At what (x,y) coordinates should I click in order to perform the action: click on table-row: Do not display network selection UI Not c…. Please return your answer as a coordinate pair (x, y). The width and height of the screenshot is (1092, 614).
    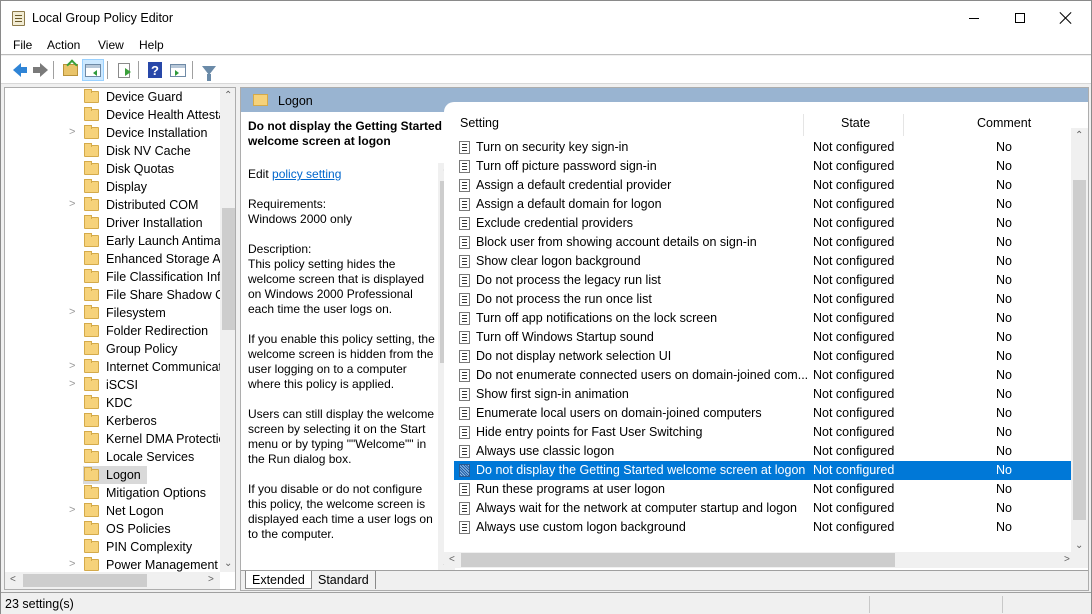
    Looking at the image, I should click on (766, 356).